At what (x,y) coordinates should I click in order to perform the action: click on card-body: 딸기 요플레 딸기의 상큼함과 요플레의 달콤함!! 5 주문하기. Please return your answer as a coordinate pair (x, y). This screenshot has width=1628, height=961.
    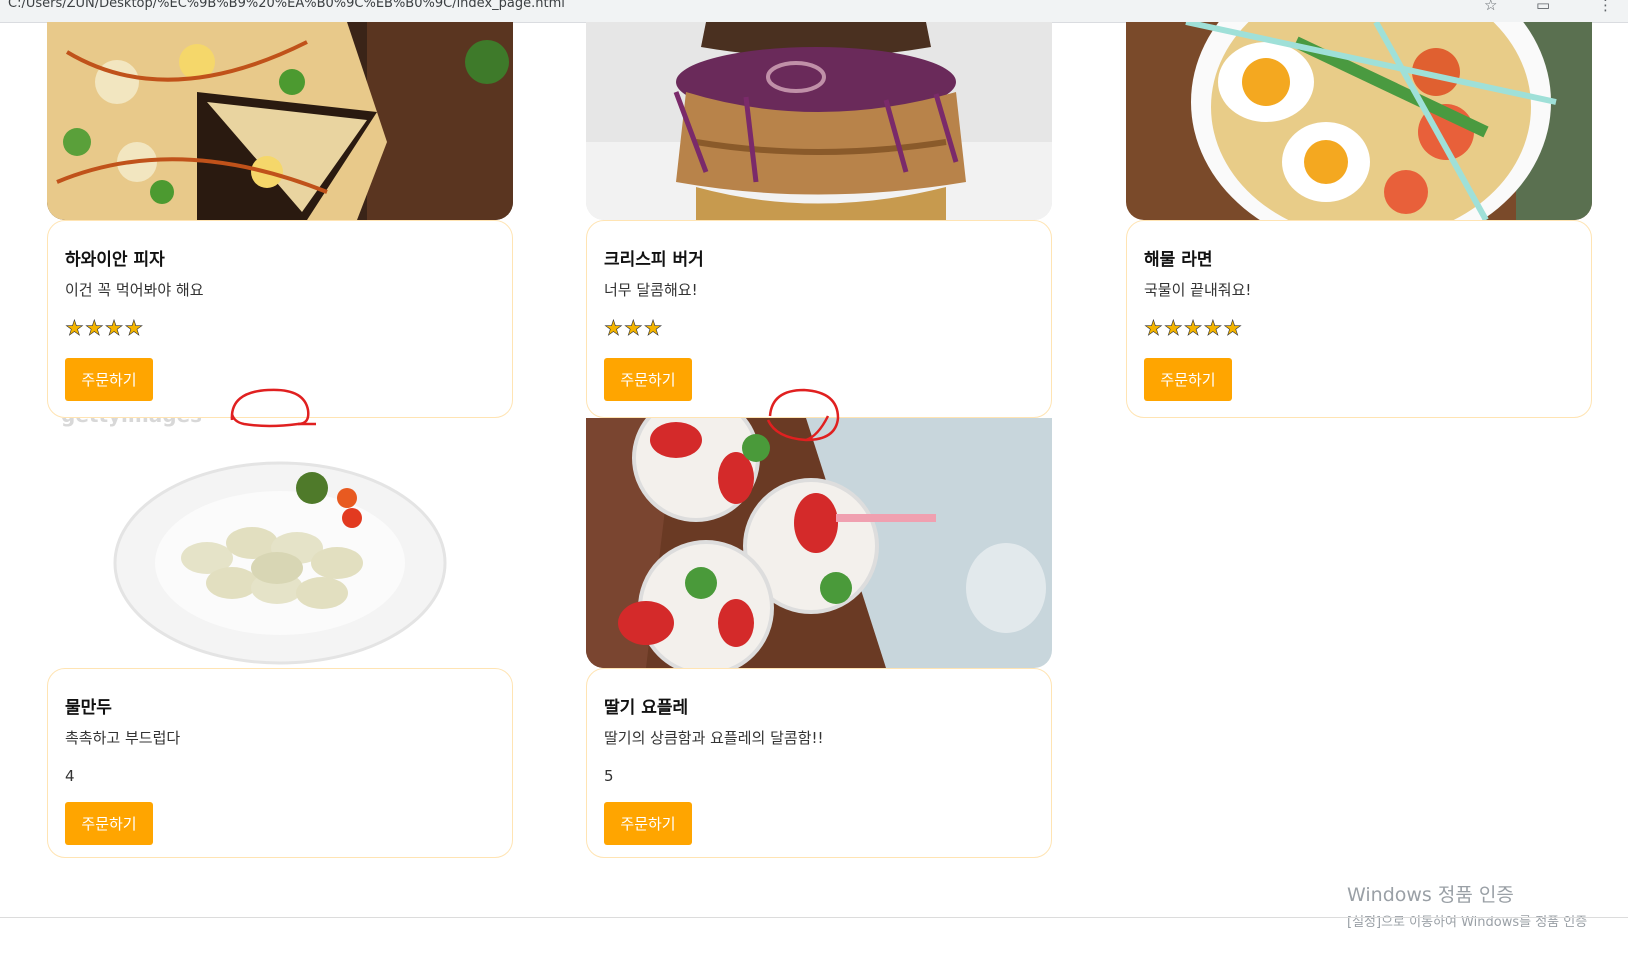
    Looking at the image, I should click on (819, 763).